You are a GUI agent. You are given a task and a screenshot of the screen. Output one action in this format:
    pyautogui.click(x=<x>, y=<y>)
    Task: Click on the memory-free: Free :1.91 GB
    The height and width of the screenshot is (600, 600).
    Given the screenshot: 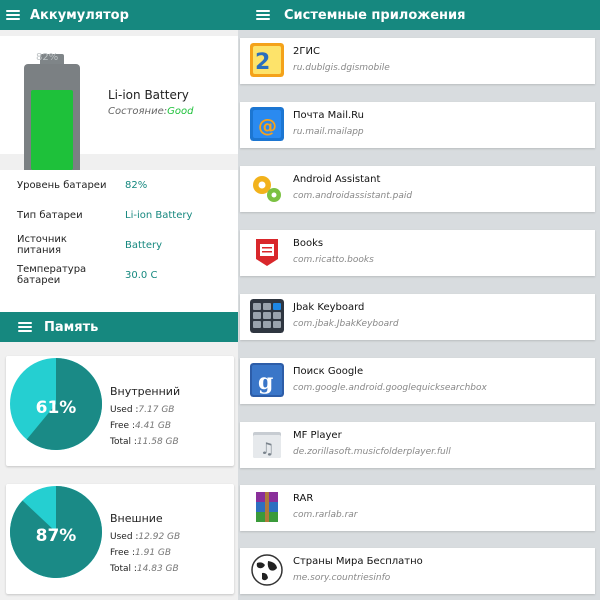 What is the action you would take?
    pyautogui.click(x=140, y=553)
    